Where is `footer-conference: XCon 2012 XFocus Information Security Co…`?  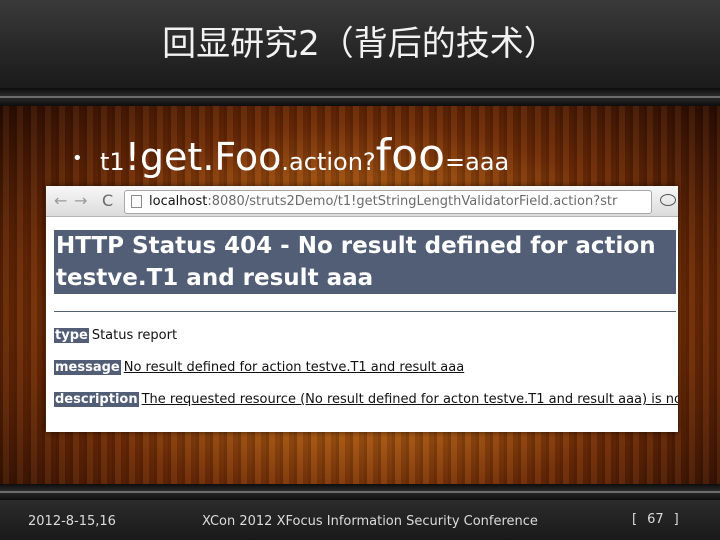 footer-conference: XCon 2012 XFocus Information Security Co… is located at coordinates (370, 521).